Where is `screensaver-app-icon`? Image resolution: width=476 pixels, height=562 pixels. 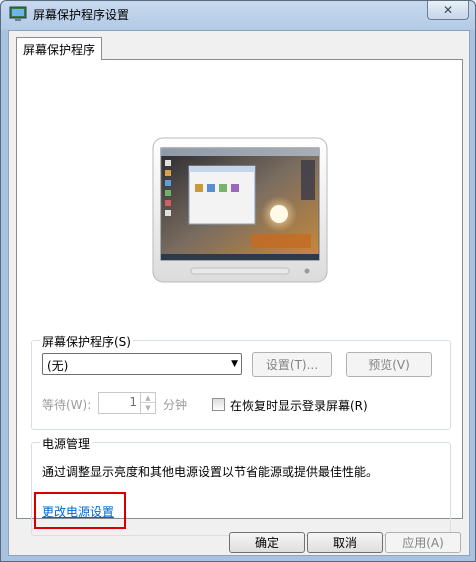
screensaver-app-icon is located at coordinates (18, 13).